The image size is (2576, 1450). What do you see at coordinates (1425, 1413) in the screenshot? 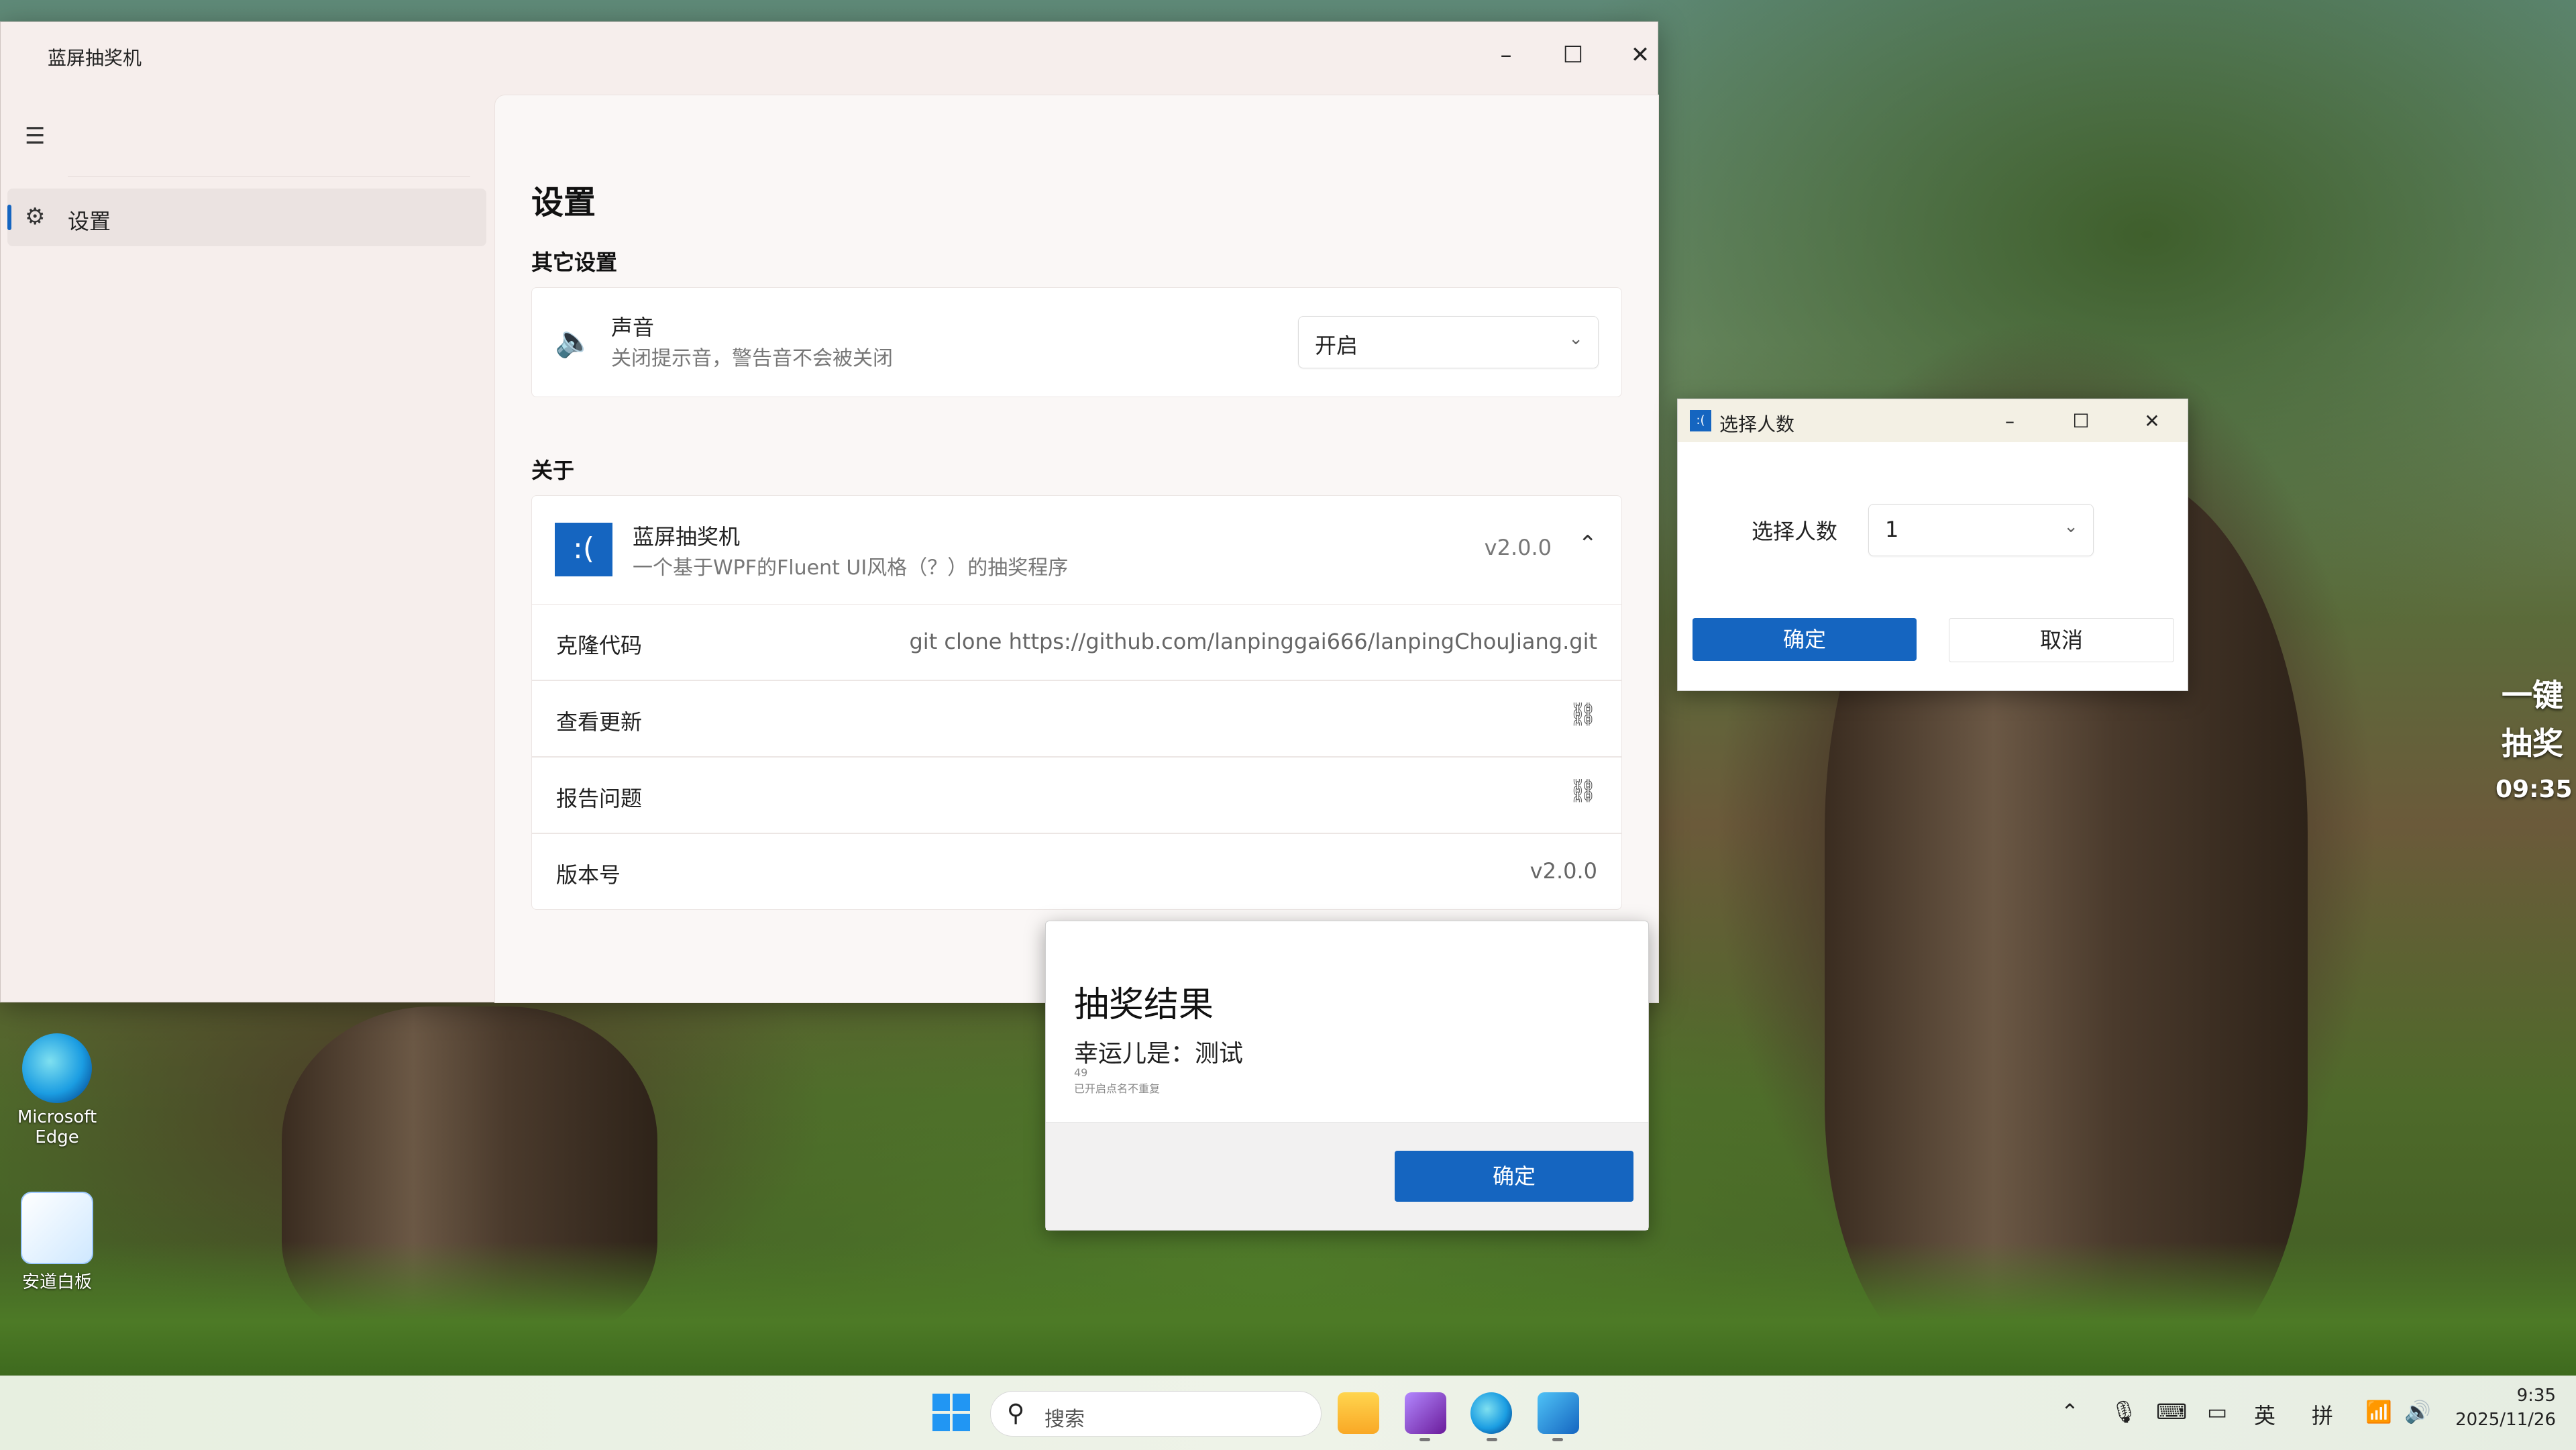
I see `visual-studio-icon` at bounding box center [1425, 1413].